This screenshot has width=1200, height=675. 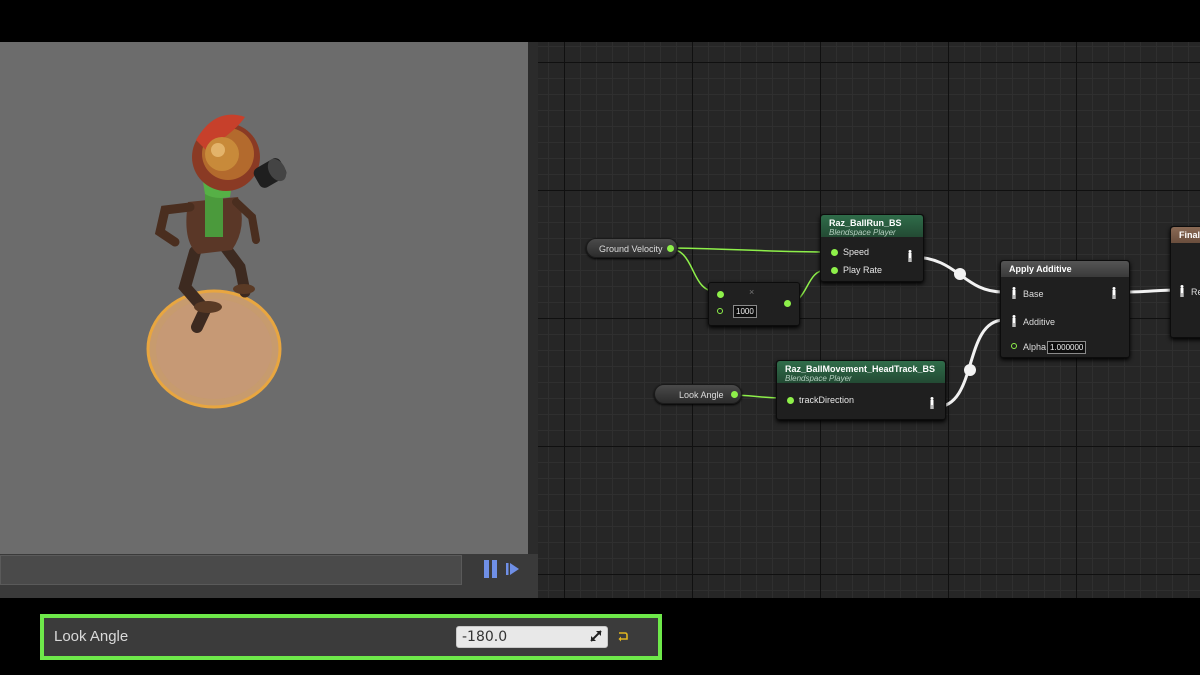 I want to click on trackdirection-pin-label: trackDirection, so click(x=827, y=400).